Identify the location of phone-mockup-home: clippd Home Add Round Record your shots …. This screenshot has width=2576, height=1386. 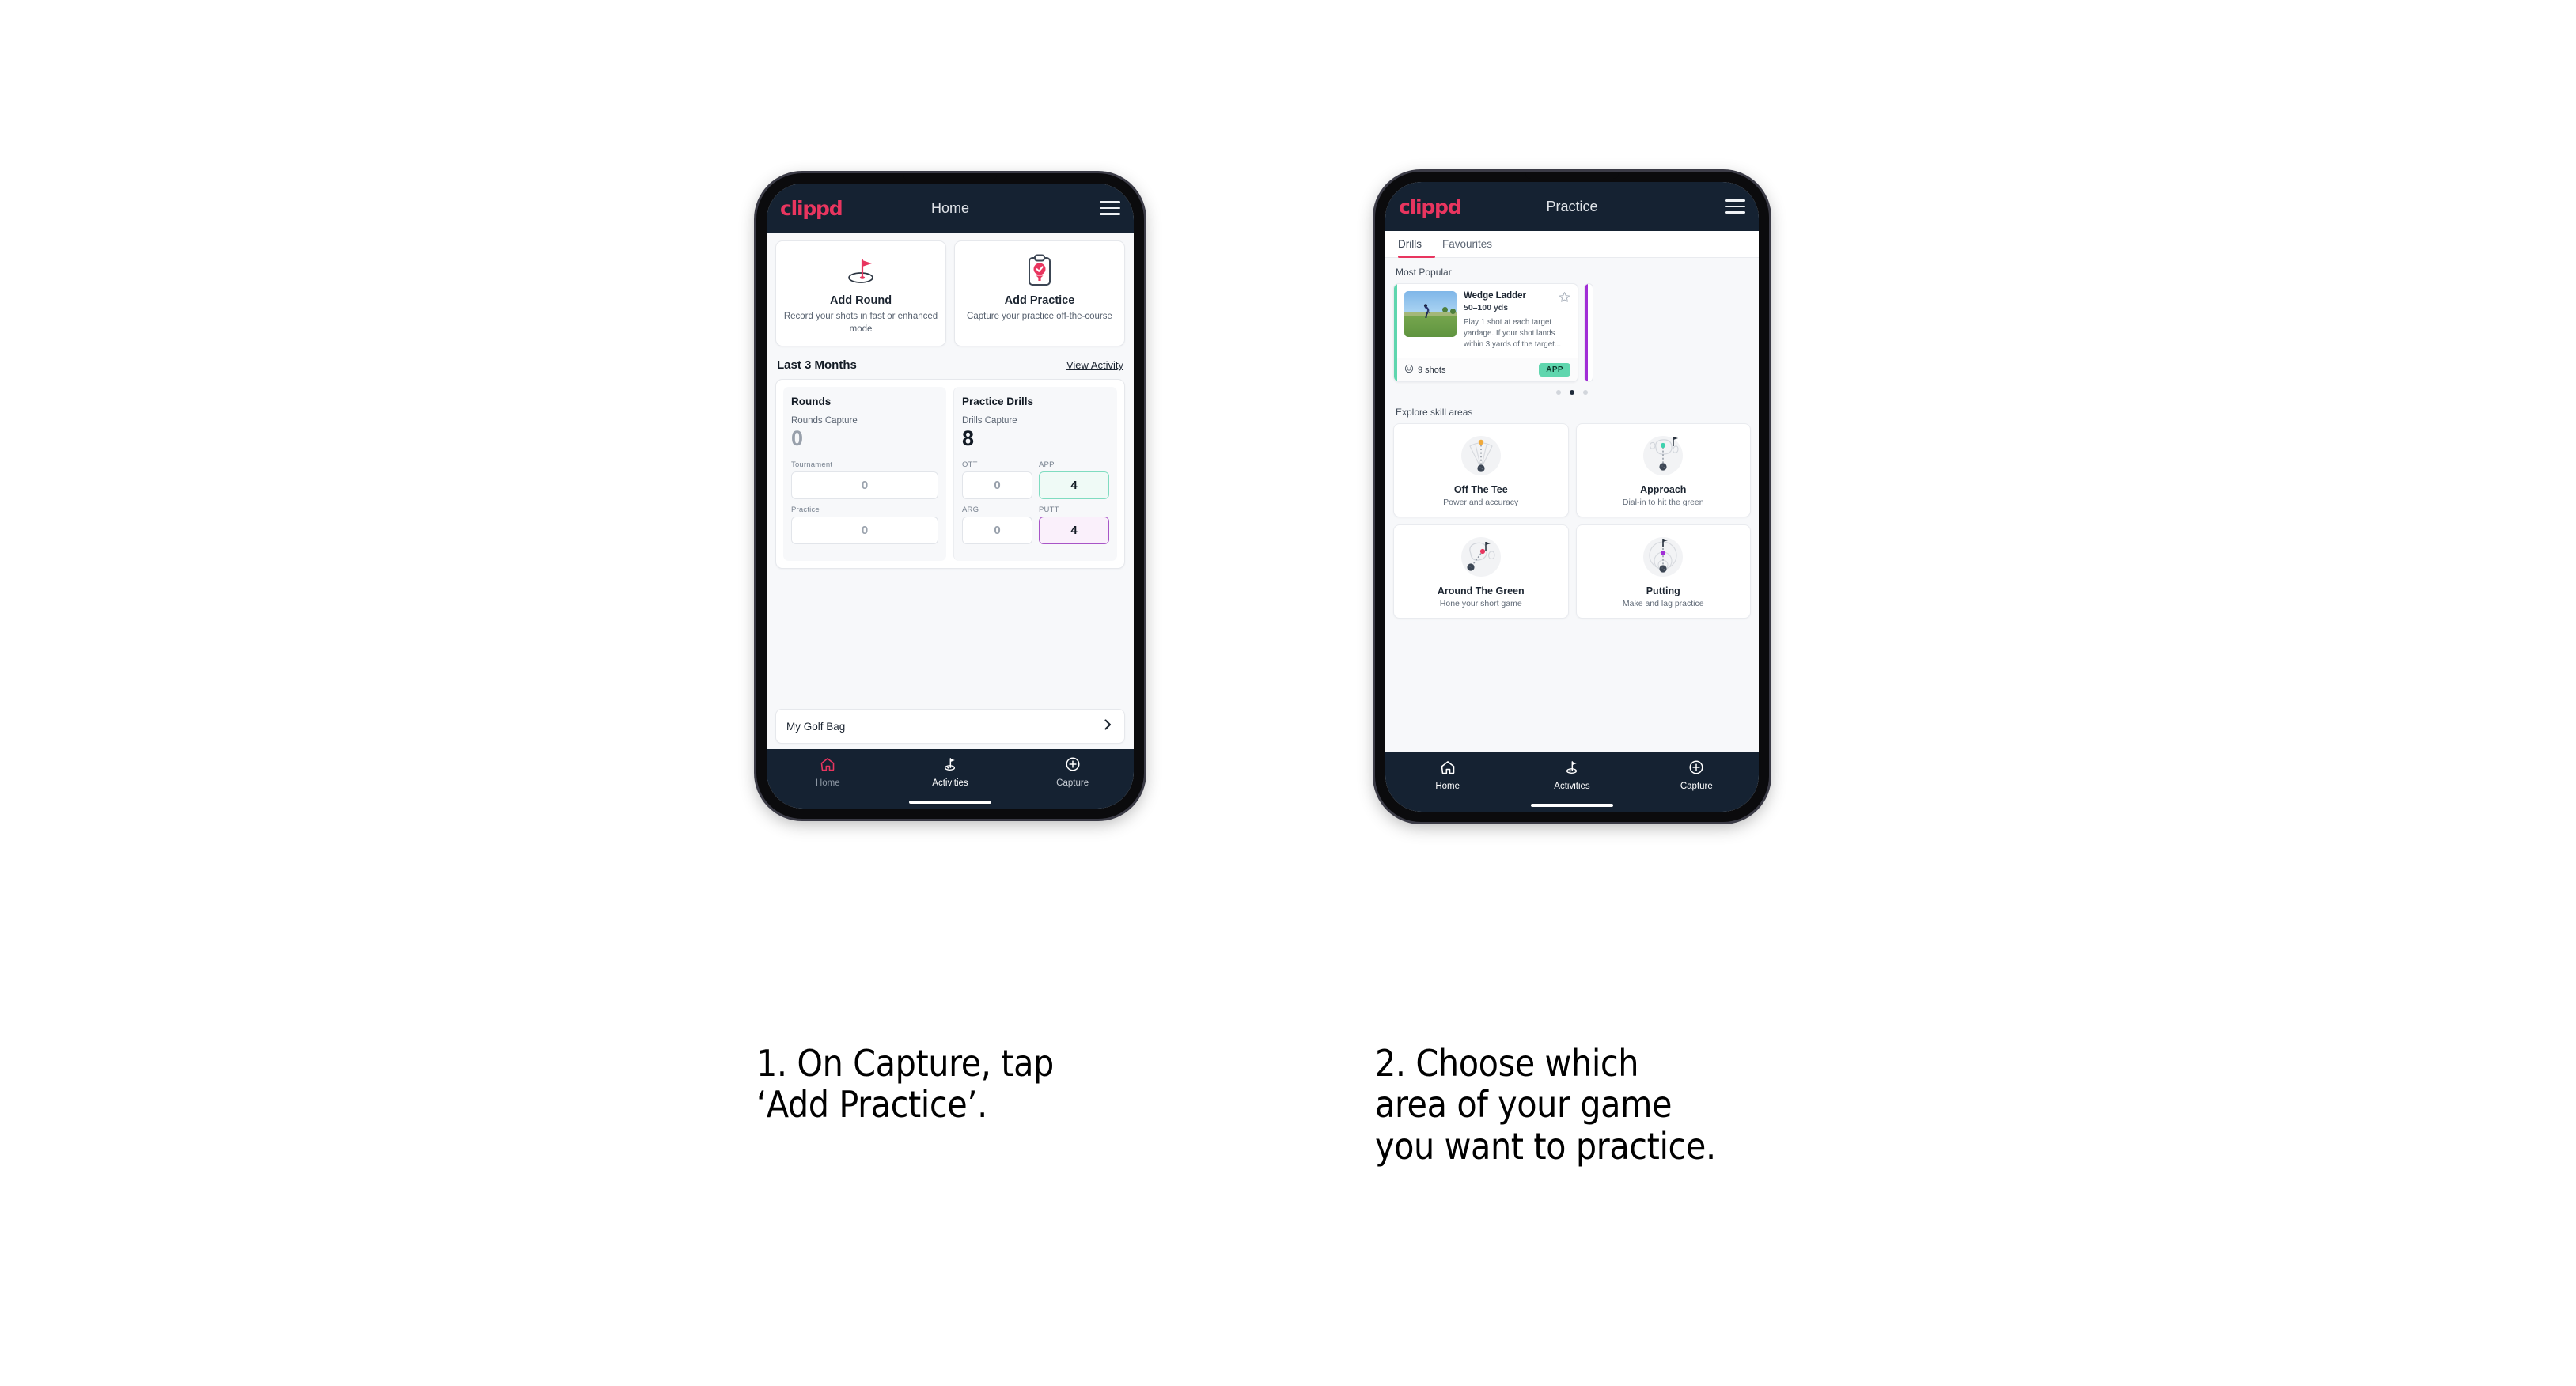
(950, 496).